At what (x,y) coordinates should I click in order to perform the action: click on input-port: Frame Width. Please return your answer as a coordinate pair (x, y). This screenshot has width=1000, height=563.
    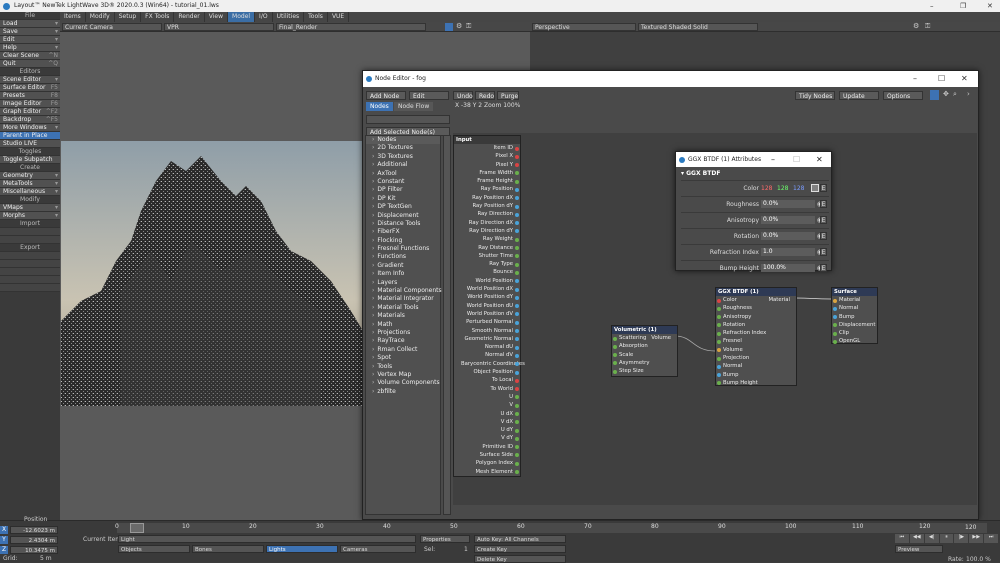
    Looking at the image, I should click on (487, 173).